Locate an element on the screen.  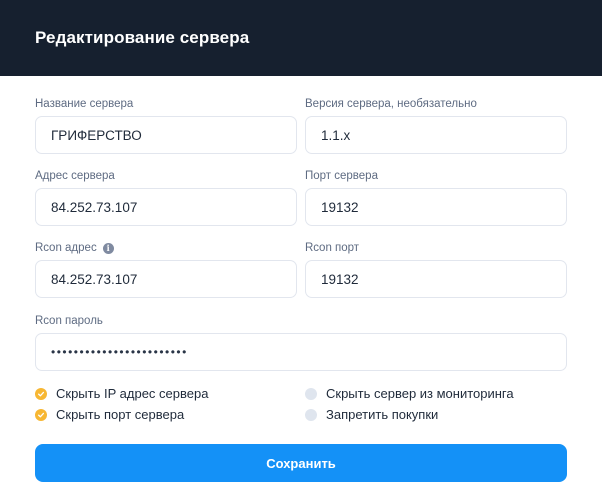
hide-ip-checkbox: Скрыть IP адрес сервера is located at coordinates (121, 393).